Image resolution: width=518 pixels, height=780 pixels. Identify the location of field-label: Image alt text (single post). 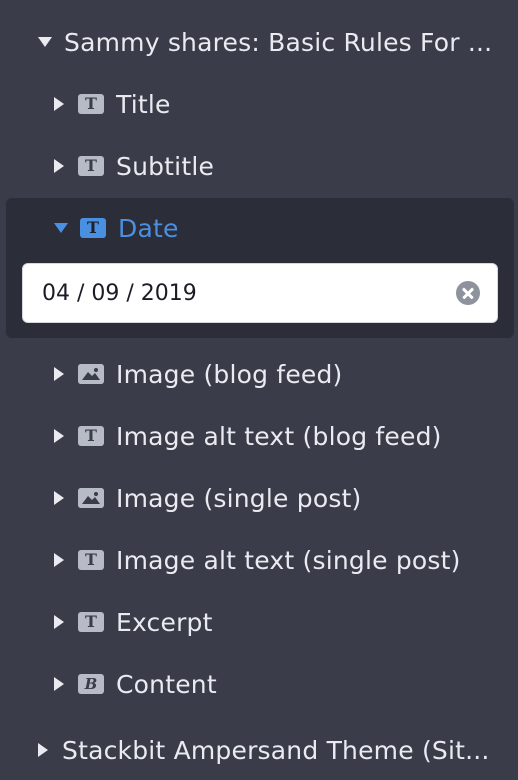
(288, 560).